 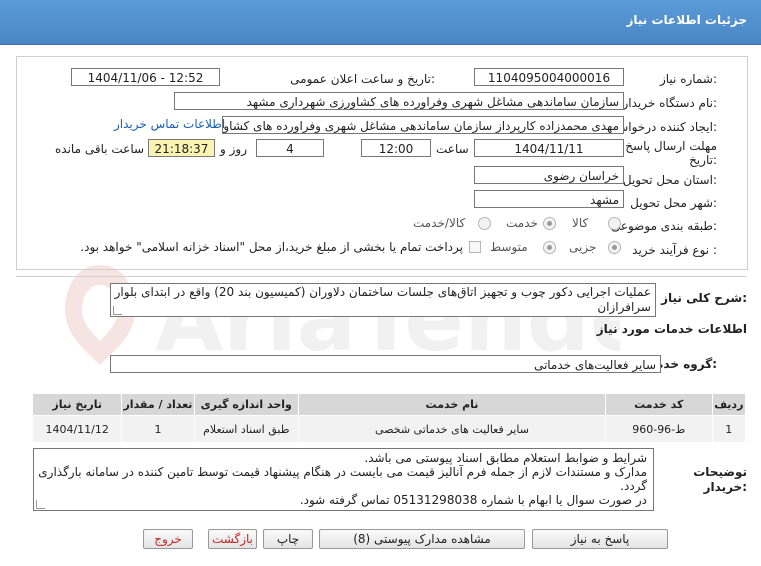 I want to click on category-goods-label: کالا, so click(x=580, y=223).